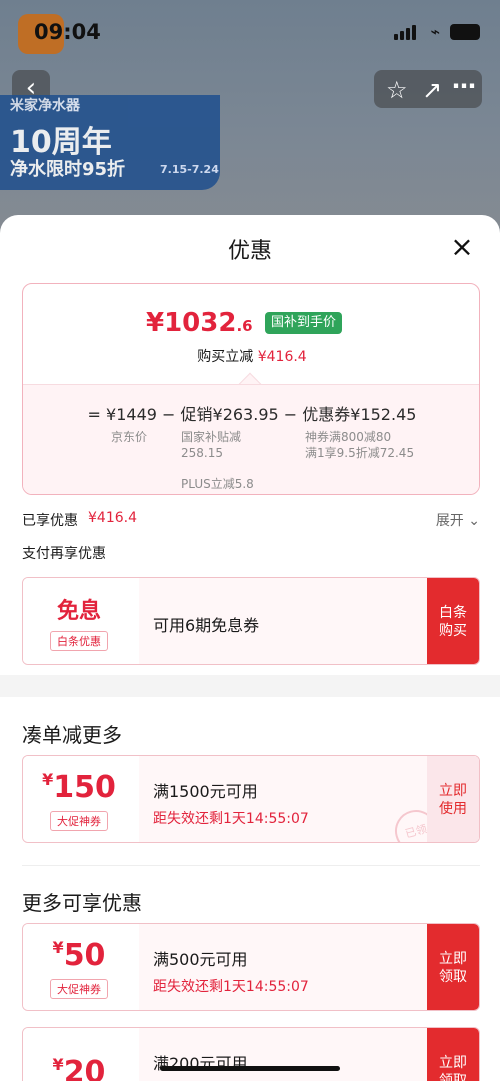 This screenshot has width=500, height=1081. What do you see at coordinates (217, 484) in the screenshot?
I see `promo-line3: PLUS立减5.8` at bounding box center [217, 484].